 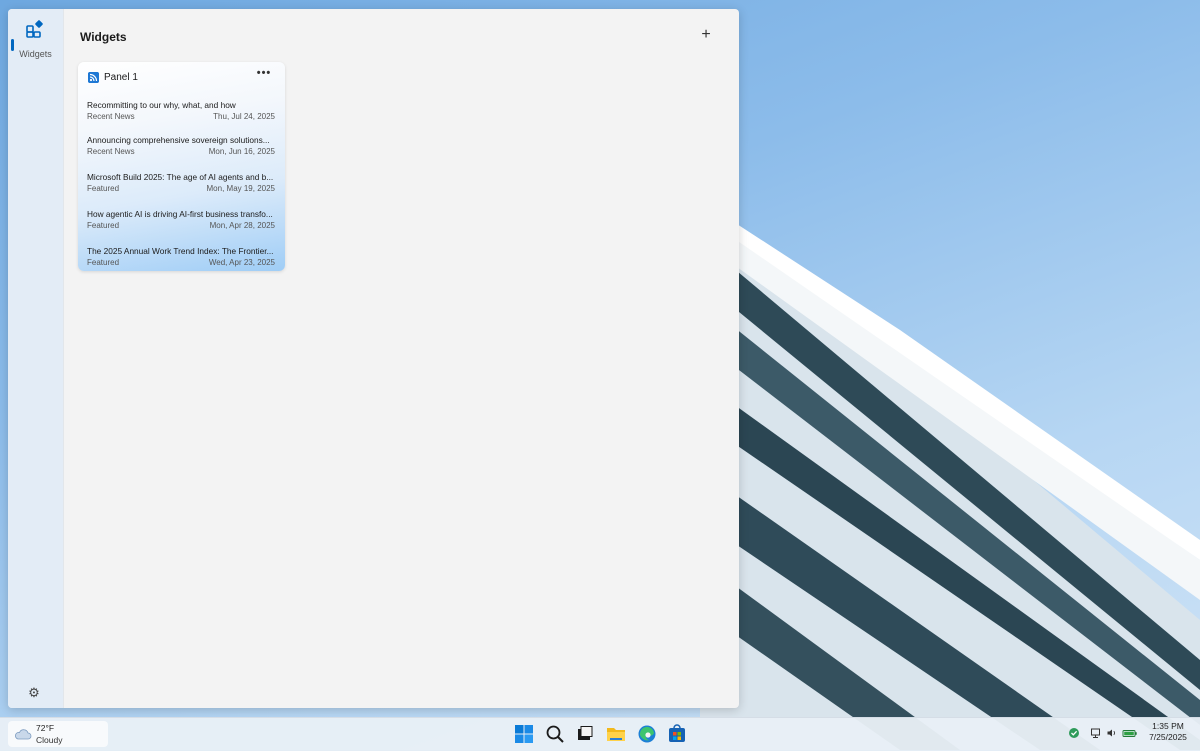 What do you see at coordinates (241, 262) in the screenshot?
I see `news-item-date: Wed, Apr 23, 2025` at bounding box center [241, 262].